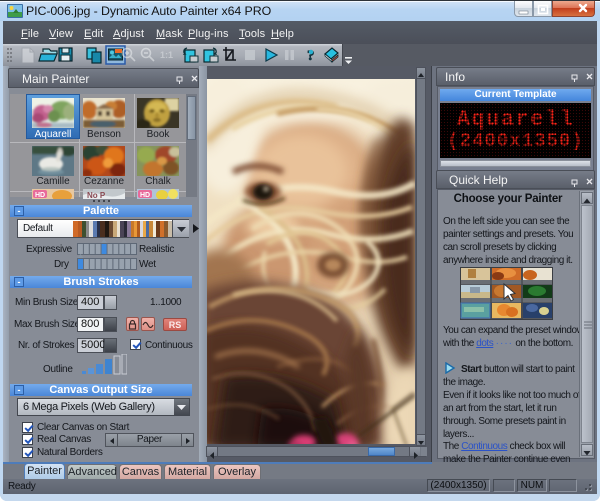  Describe the element at coordinates (96, 195) in the screenshot. I see `svg-text: No P` at that location.